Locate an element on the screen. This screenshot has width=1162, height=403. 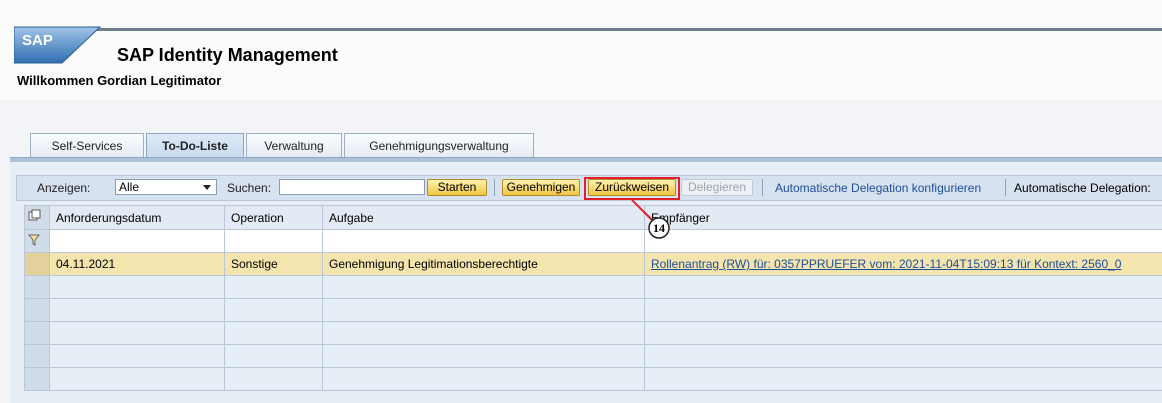
column-header-recipient: Empfänger is located at coordinates (903, 217).